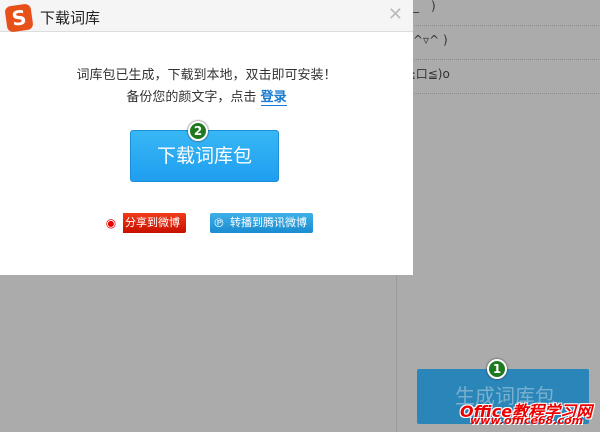  I want to click on emoticon-item: (≧口≦)o, so click(498, 77).